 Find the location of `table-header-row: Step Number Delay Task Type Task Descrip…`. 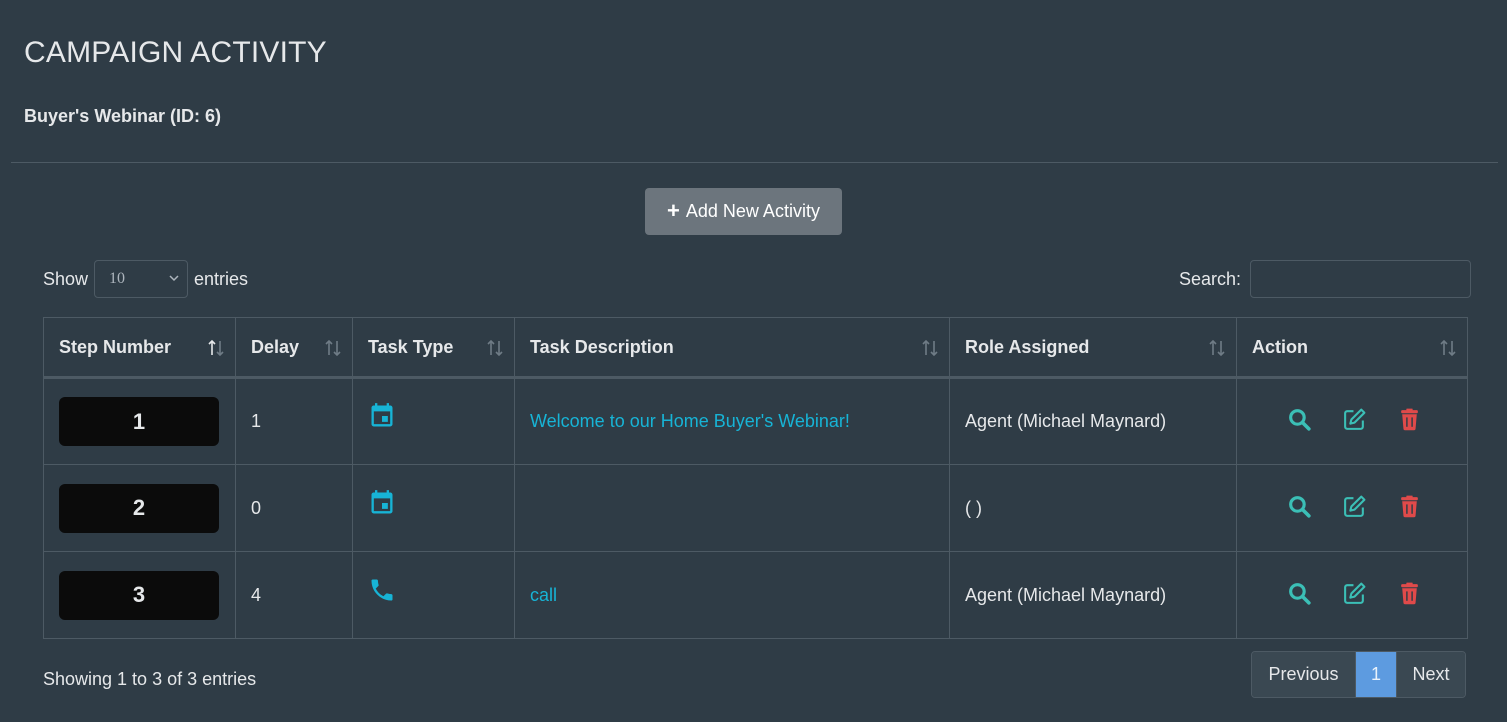

table-header-row: Step Number Delay Task Type Task Descrip… is located at coordinates (755, 348).